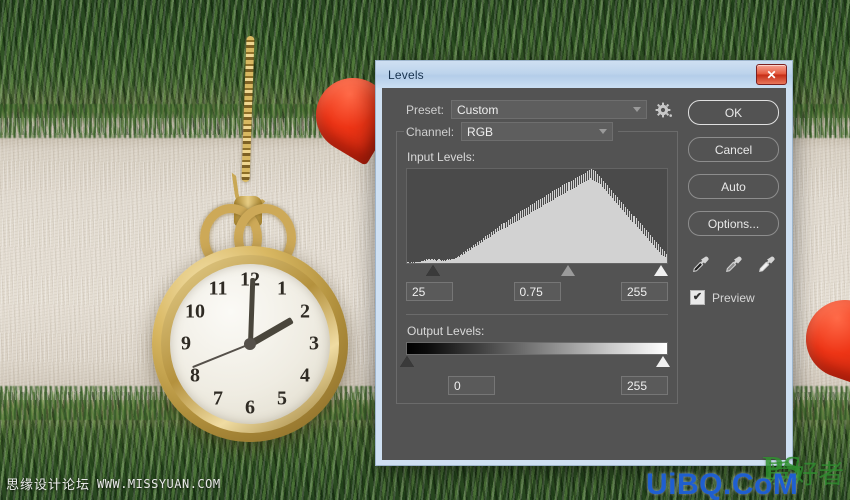 This screenshot has height=500, width=850. I want to click on eyedropper-group, so click(734, 264).